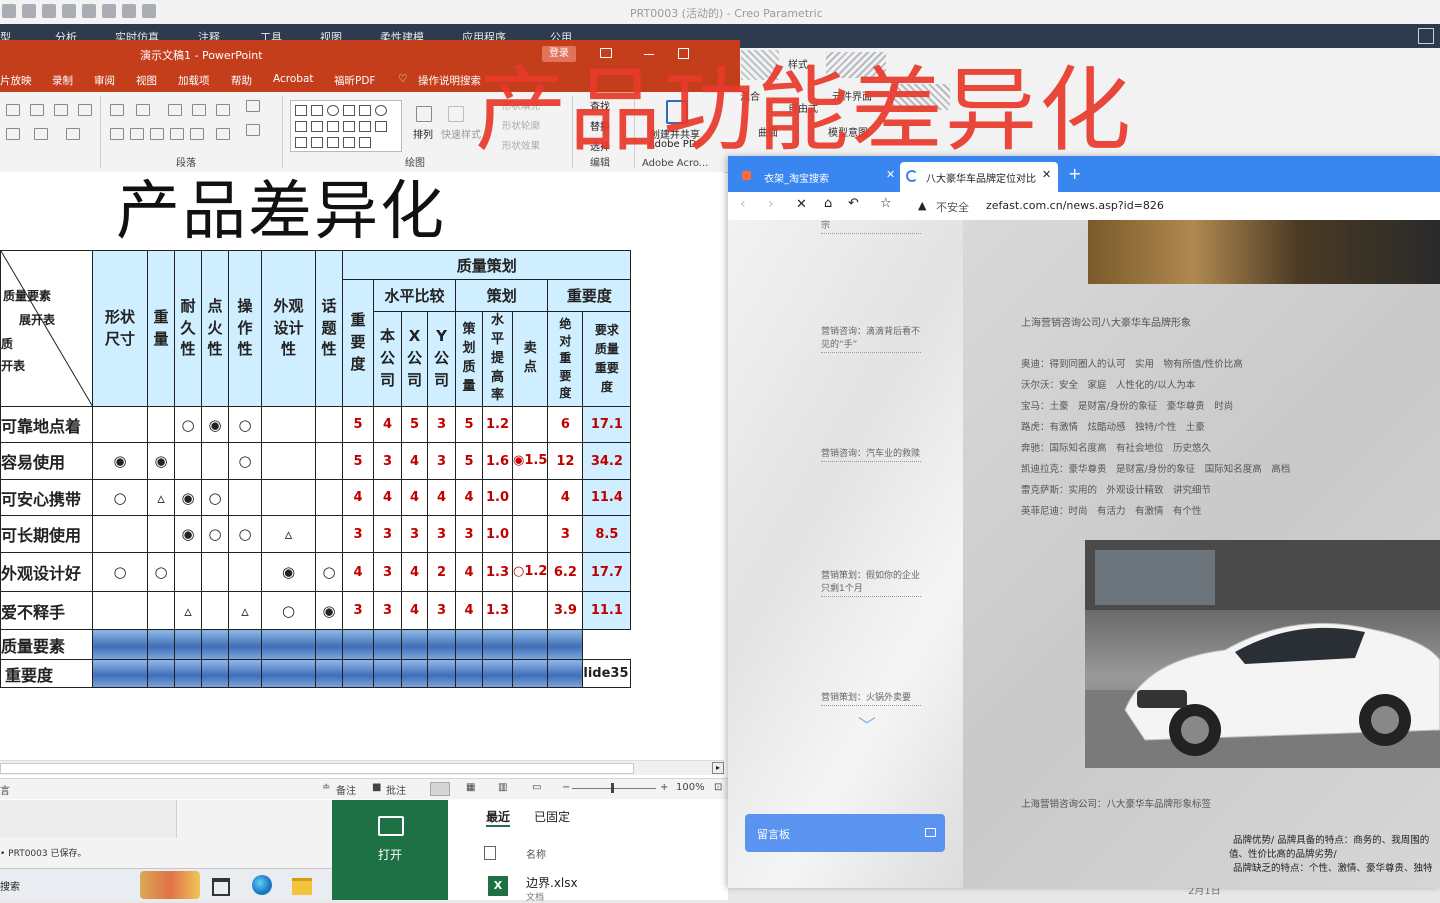 The image size is (1440, 903). I want to click on clear-format-icon, so click(61, 110).